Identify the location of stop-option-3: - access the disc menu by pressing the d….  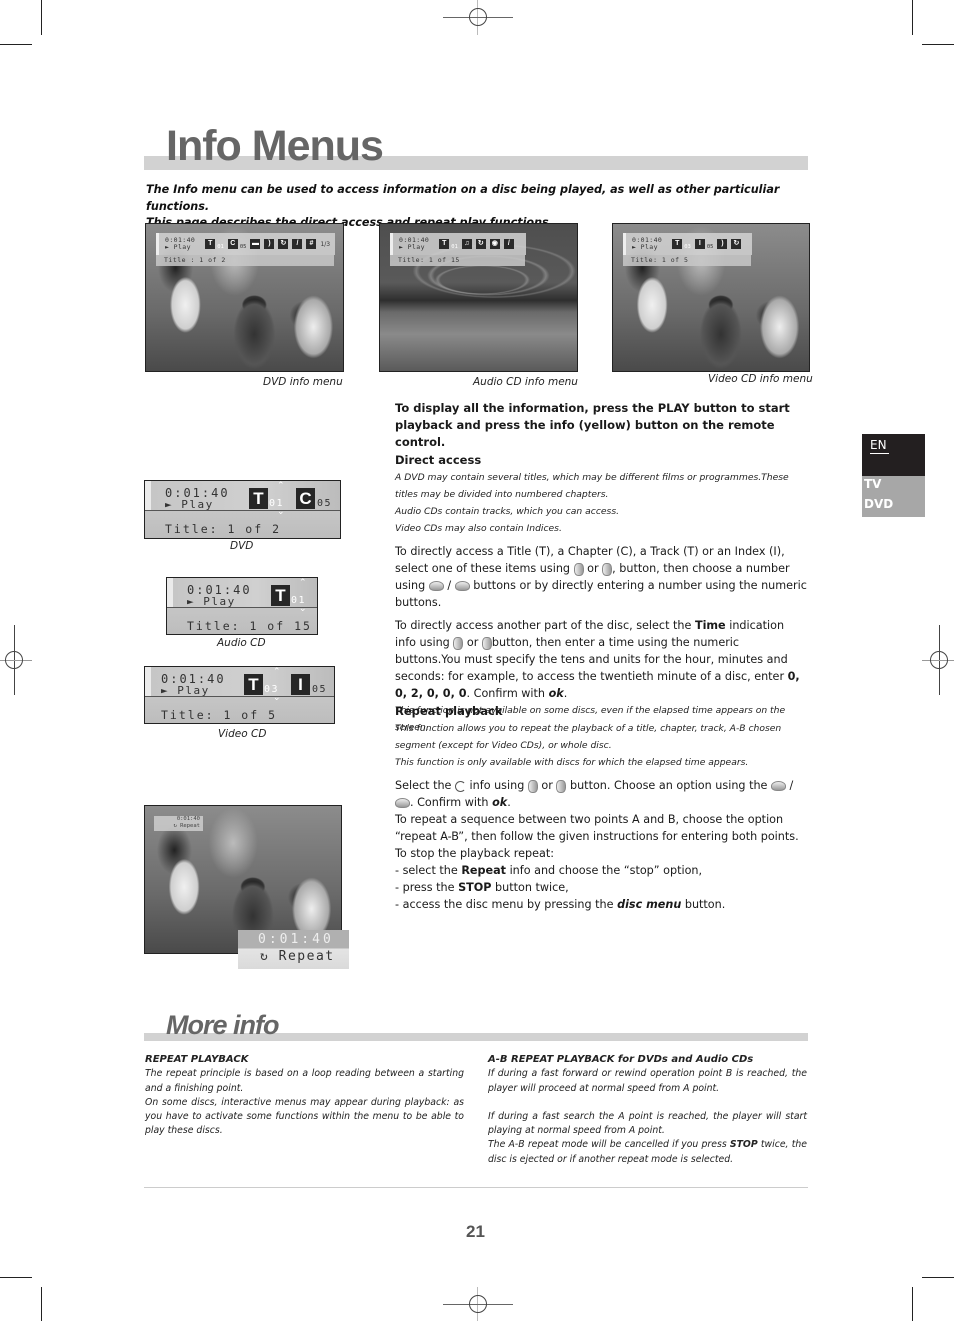
(560, 904).